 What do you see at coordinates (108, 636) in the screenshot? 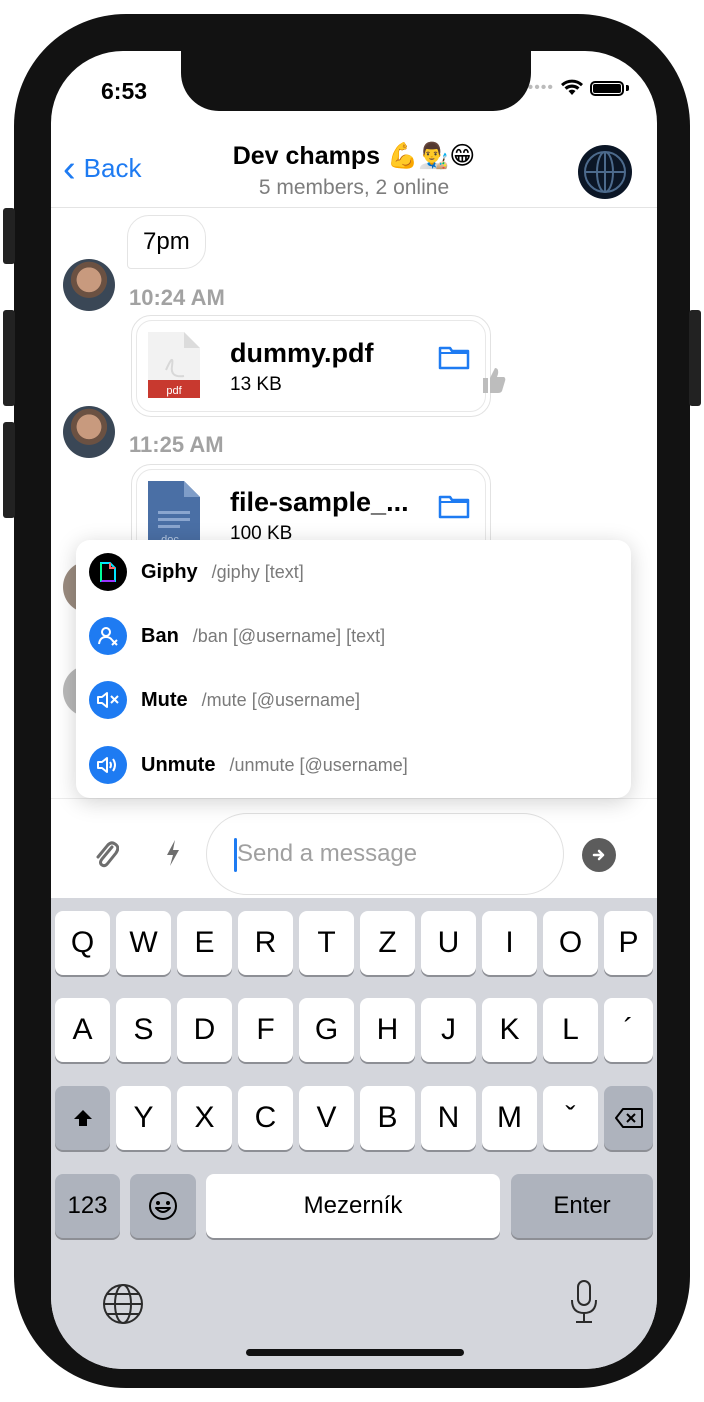
I see `ban-user-icon` at bounding box center [108, 636].